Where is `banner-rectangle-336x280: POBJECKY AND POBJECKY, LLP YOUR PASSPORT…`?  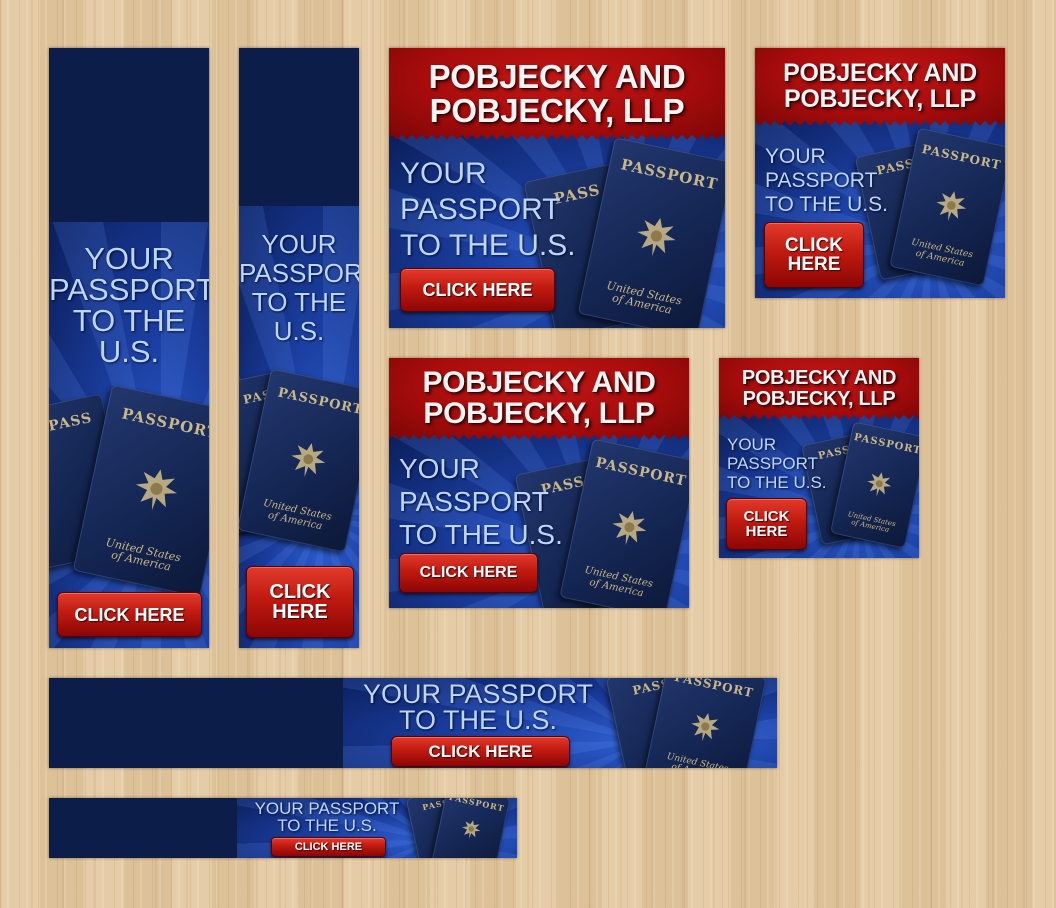 banner-rectangle-336x280: POBJECKY AND POBJECKY, LLP YOUR PASSPORT… is located at coordinates (557, 188).